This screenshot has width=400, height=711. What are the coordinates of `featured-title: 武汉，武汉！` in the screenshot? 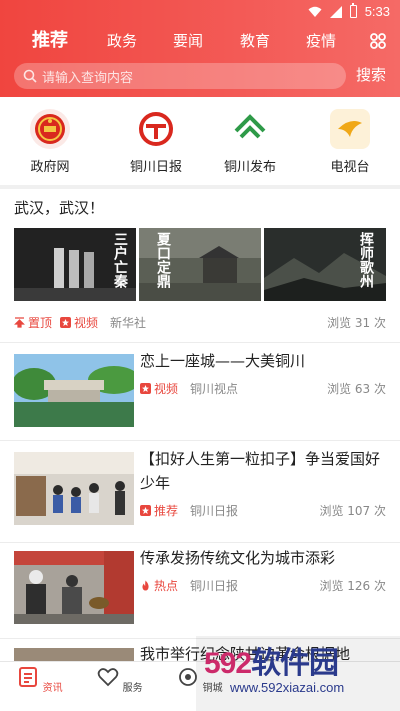 It's located at (59, 207).